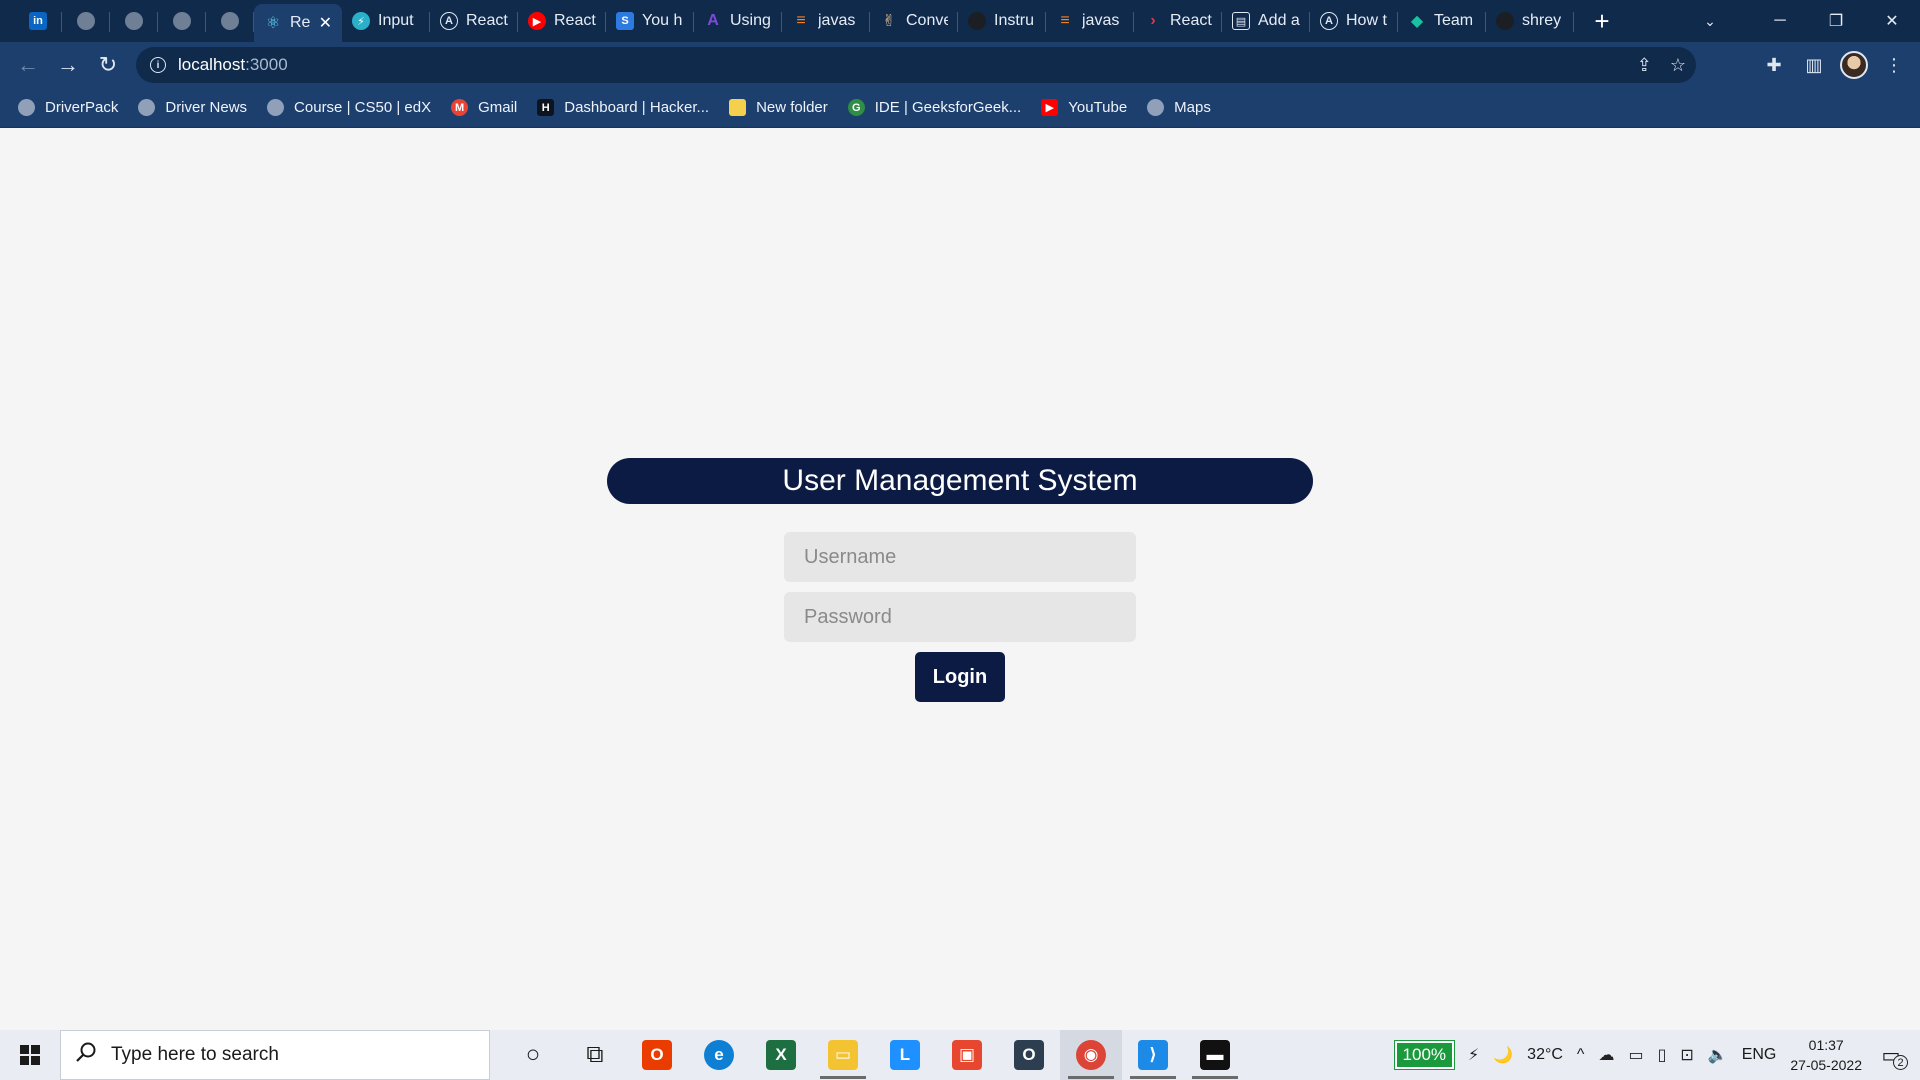  I want to click on tab: S You h, so click(650, 21).